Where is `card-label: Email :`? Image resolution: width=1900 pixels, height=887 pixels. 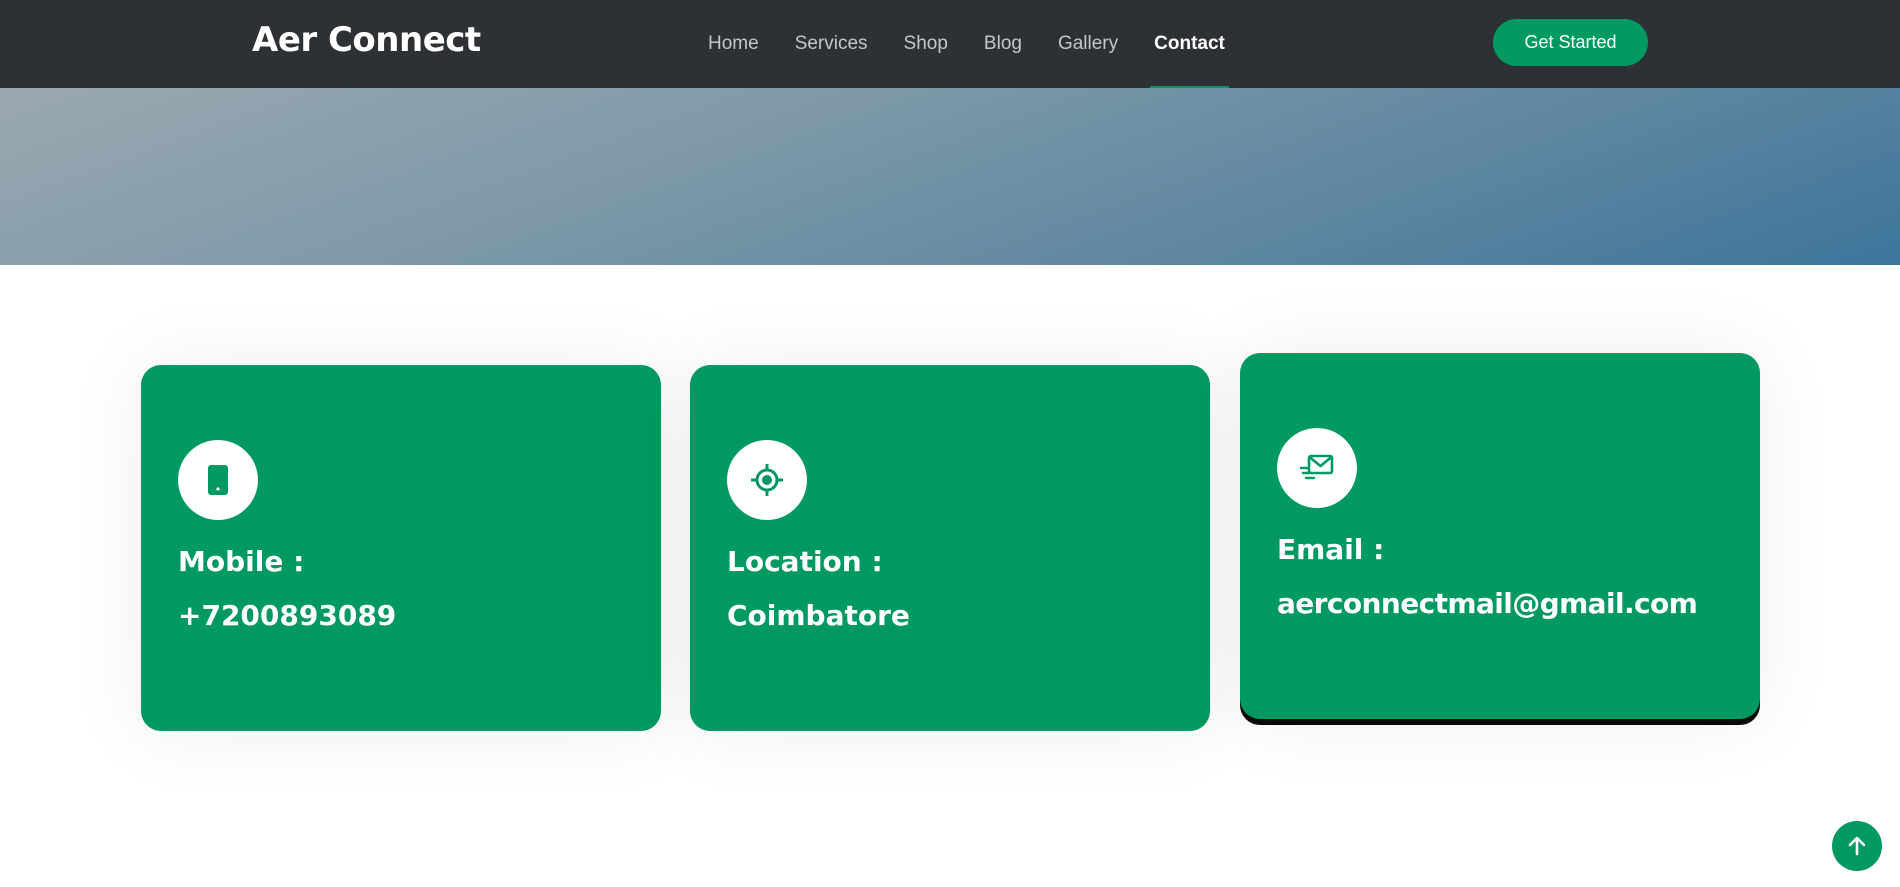 card-label: Email : is located at coordinates (1331, 549).